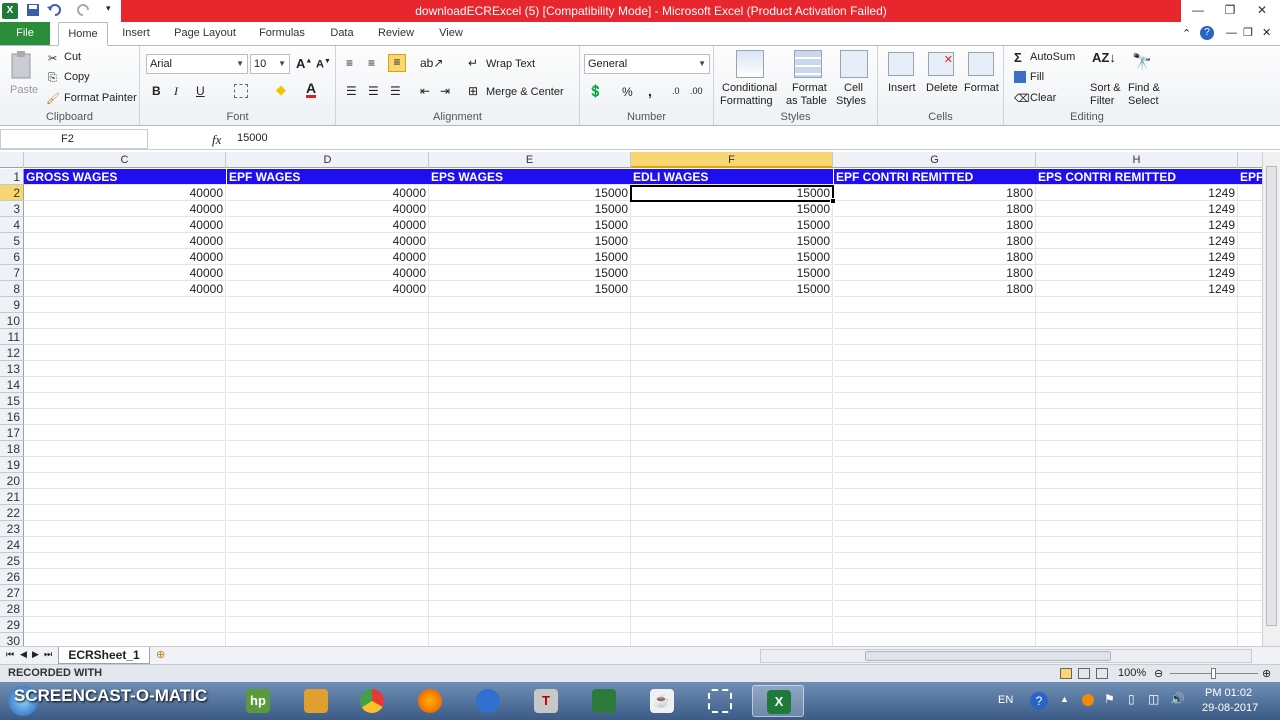 This screenshot has height=720, width=1280. What do you see at coordinates (24, 90) in the screenshot?
I see `paste-button: Paste` at bounding box center [24, 90].